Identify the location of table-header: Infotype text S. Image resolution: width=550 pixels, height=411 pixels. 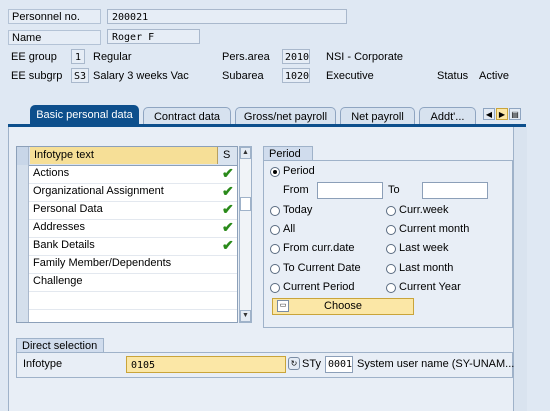
(127, 156).